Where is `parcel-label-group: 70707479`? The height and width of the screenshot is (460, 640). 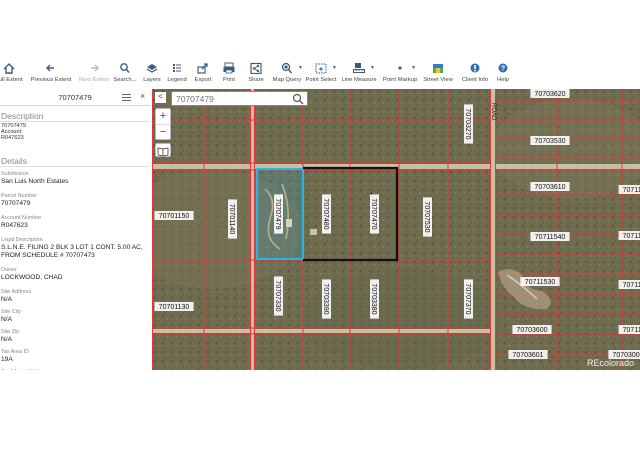
parcel-label-group: 70707479 is located at coordinates (278, 214).